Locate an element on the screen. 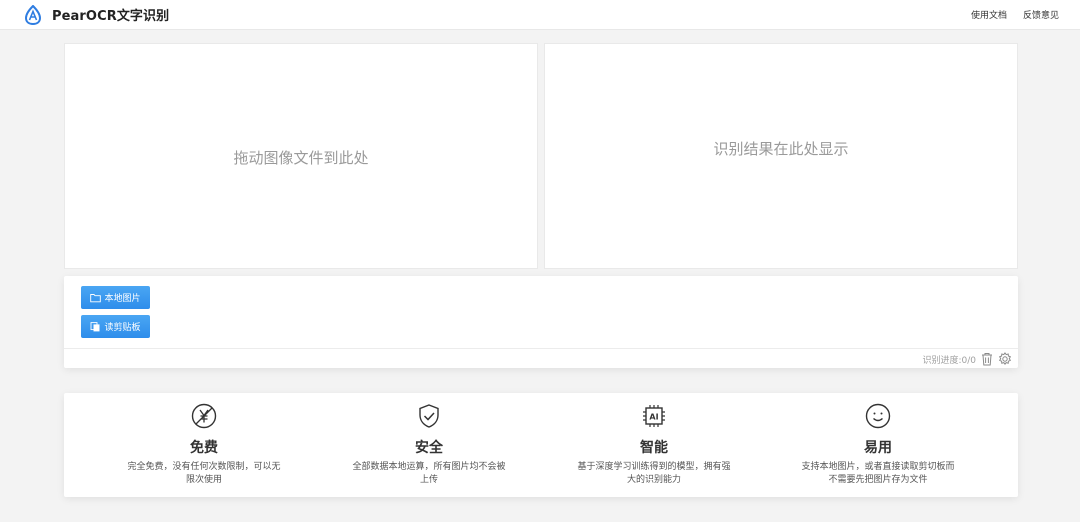  gear-icon is located at coordinates (1005, 359).